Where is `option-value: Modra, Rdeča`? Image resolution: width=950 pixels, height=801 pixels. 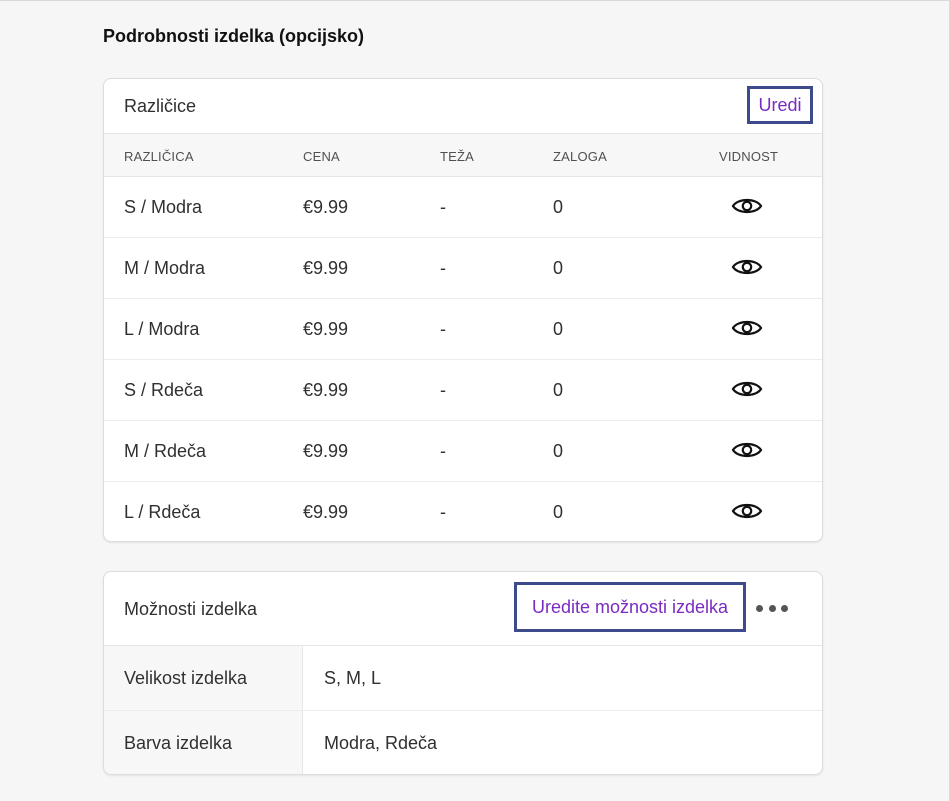
option-value: Modra, Rdeča is located at coordinates (381, 743).